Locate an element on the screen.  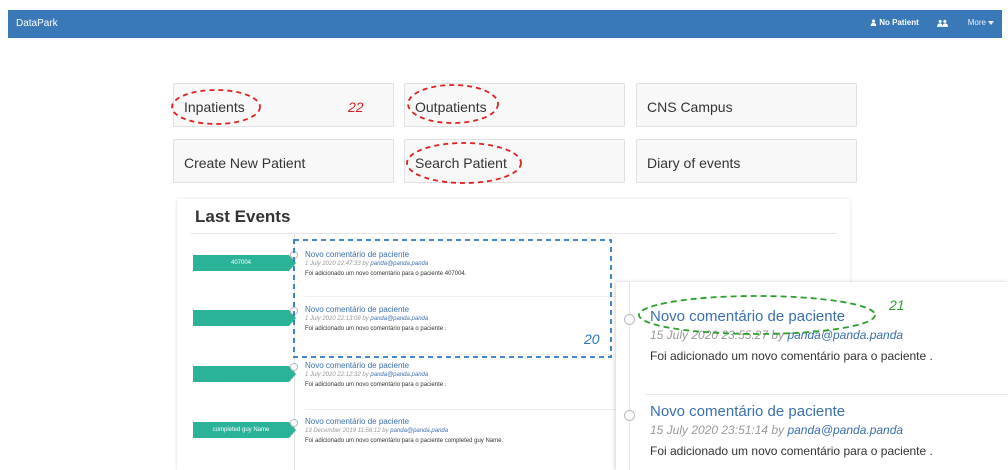
divider is located at coordinates (513, 233).